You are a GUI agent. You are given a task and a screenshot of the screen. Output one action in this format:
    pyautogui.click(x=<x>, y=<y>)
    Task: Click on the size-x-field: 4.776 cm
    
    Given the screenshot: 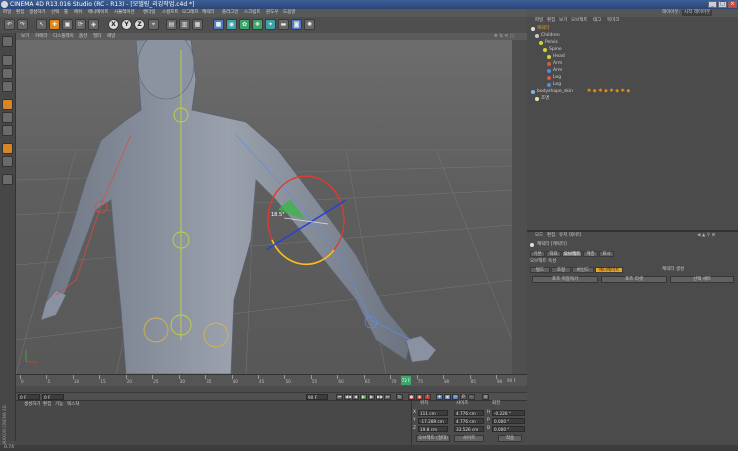 What is the action you would take?
    pyautogui.click(x=469, y=413)
    